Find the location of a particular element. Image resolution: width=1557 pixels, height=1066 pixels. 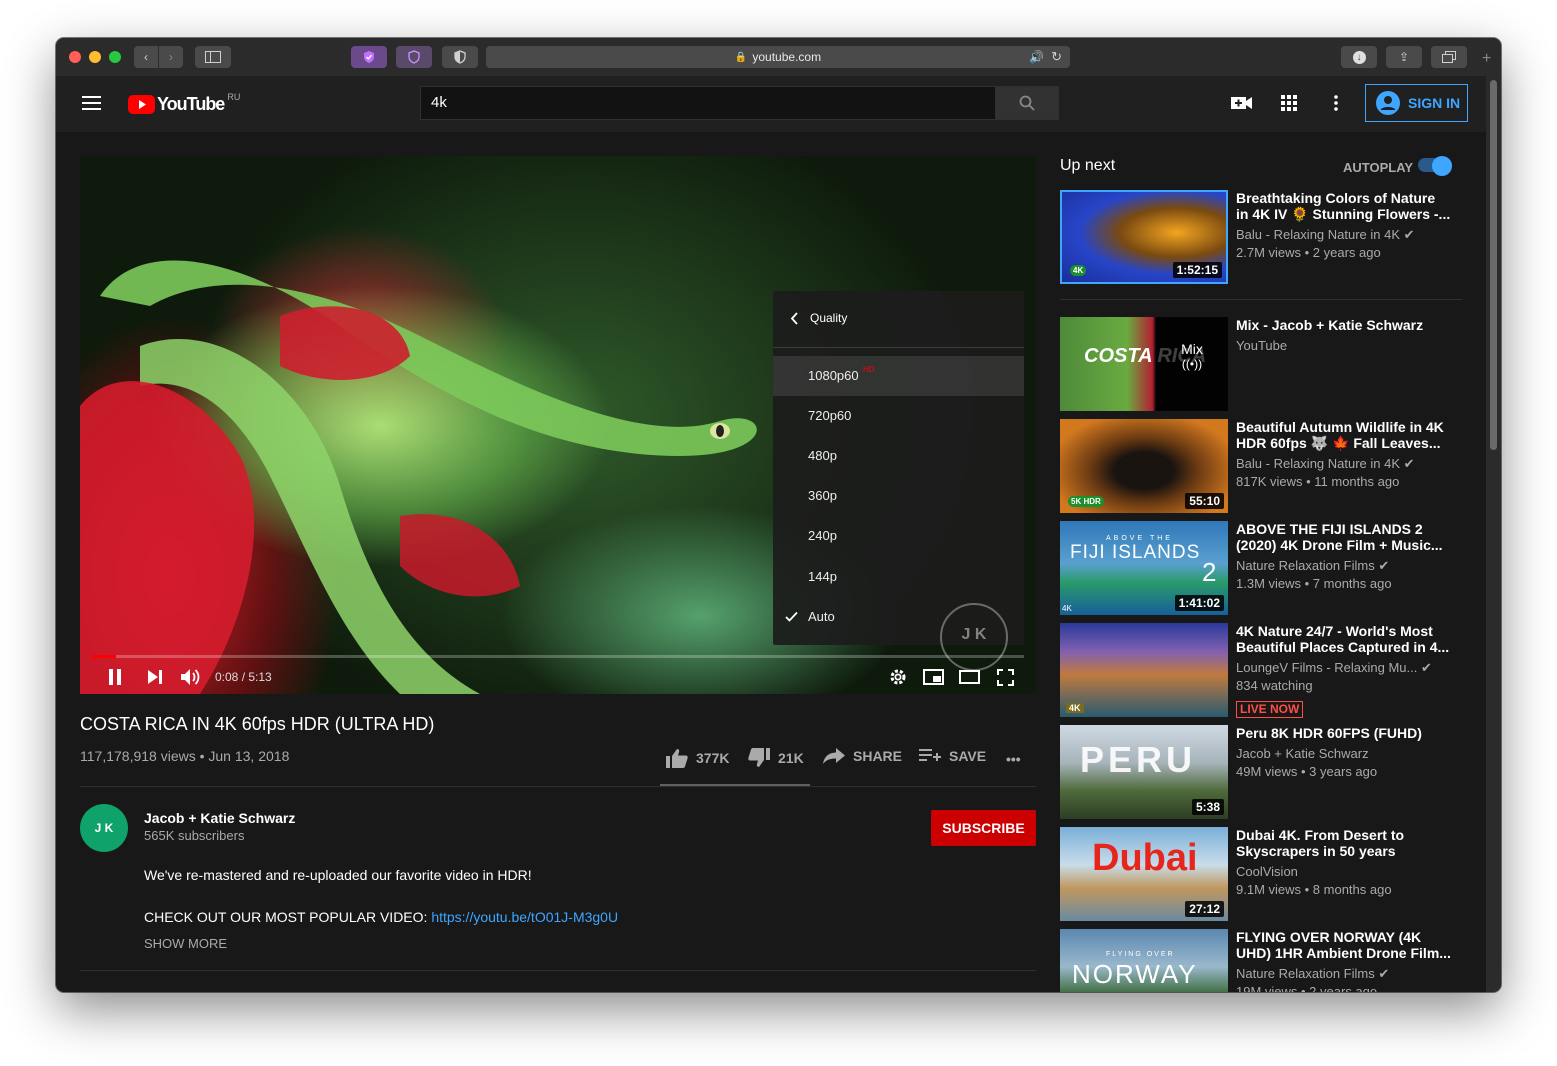

share-page-button: ⇪ is located at coordinates (1404, 57).